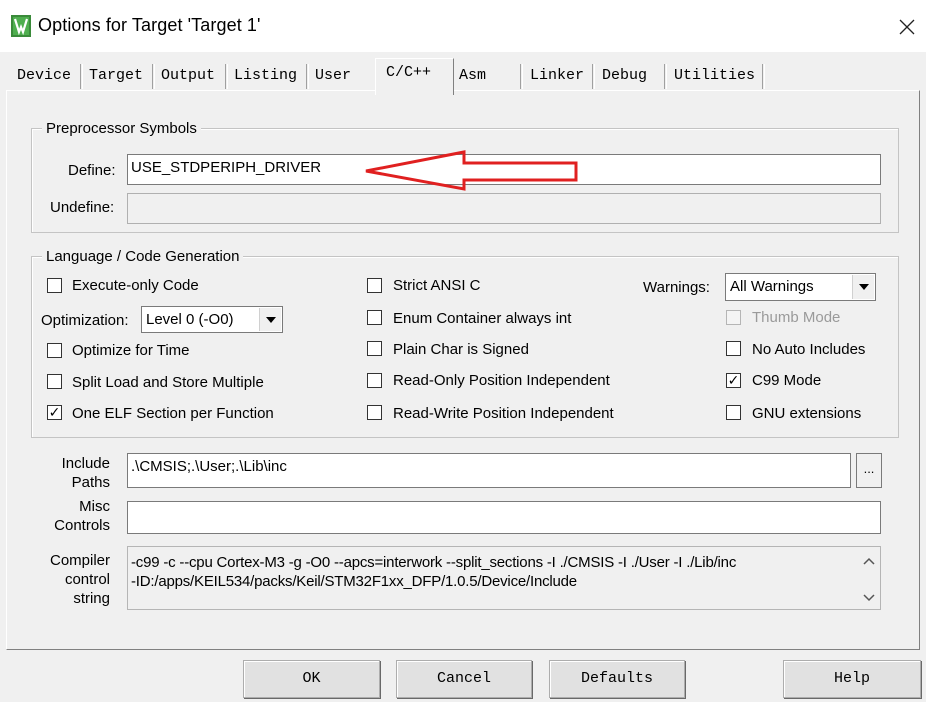 This screenshot has width=926, height=702. I want to click on thumb-mode-label: Thumb Mode, so click(796, 317).